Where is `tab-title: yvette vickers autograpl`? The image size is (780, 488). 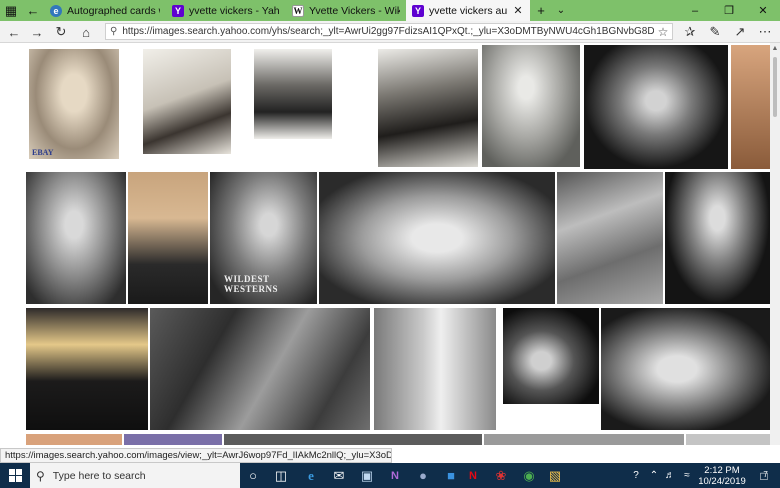 tab-title: yvette vickers autograpl is located at coordinates (468, 10).